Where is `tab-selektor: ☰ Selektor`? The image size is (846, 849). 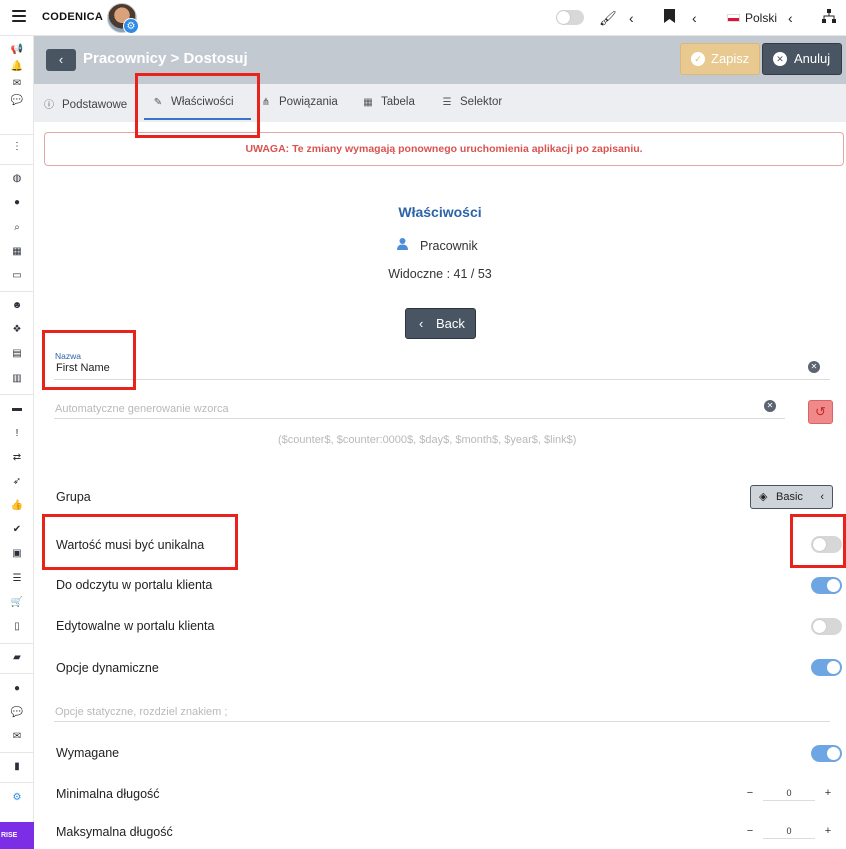 tab-selektor: ☰ Selektor is located at coordinates (471, 102).